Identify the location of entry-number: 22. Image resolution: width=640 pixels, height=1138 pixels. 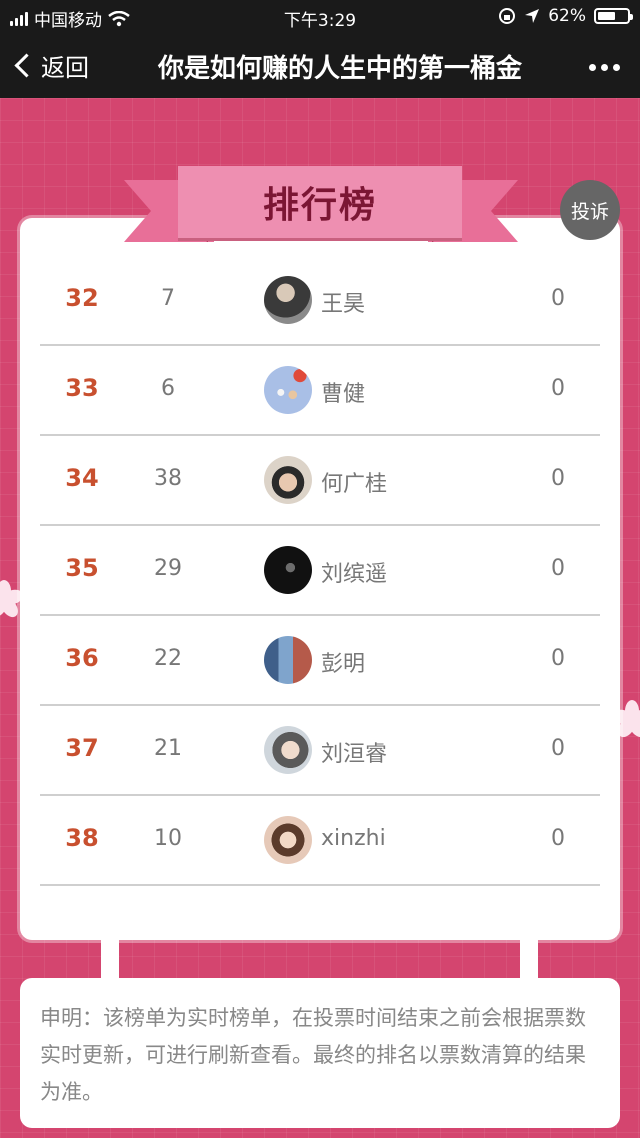
(168, 658).